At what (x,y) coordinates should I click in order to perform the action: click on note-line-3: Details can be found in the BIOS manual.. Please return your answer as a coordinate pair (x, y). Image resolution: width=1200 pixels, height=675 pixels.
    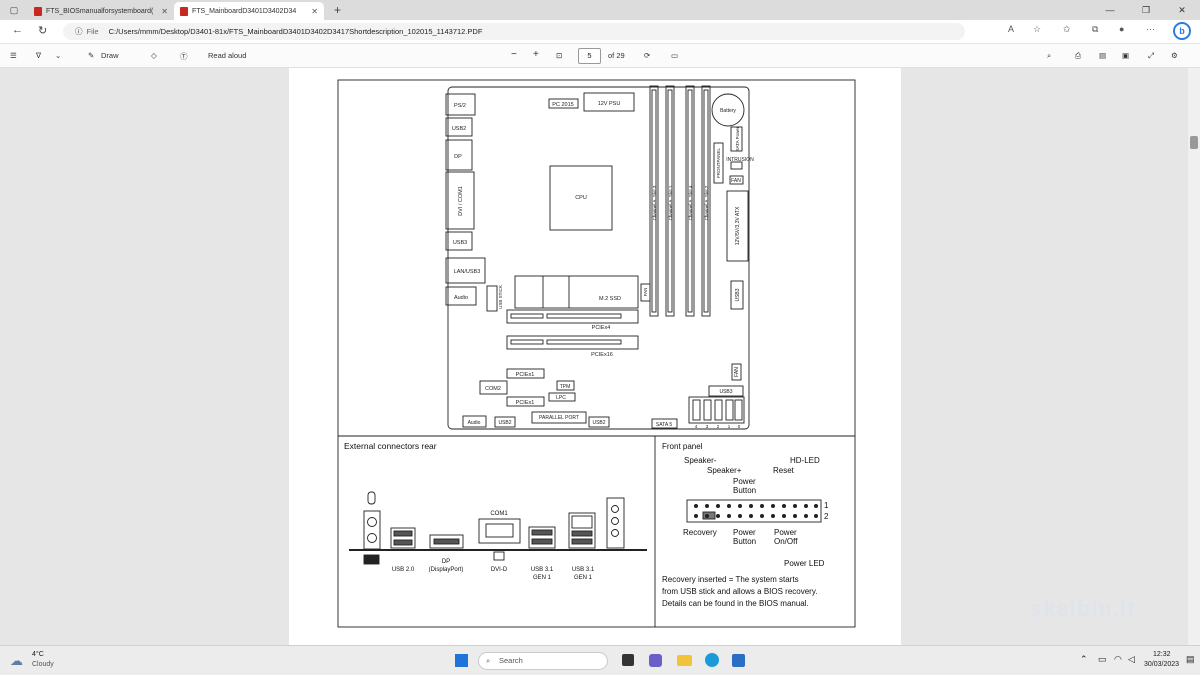
    Looking at the image, I should click on (735, 603).